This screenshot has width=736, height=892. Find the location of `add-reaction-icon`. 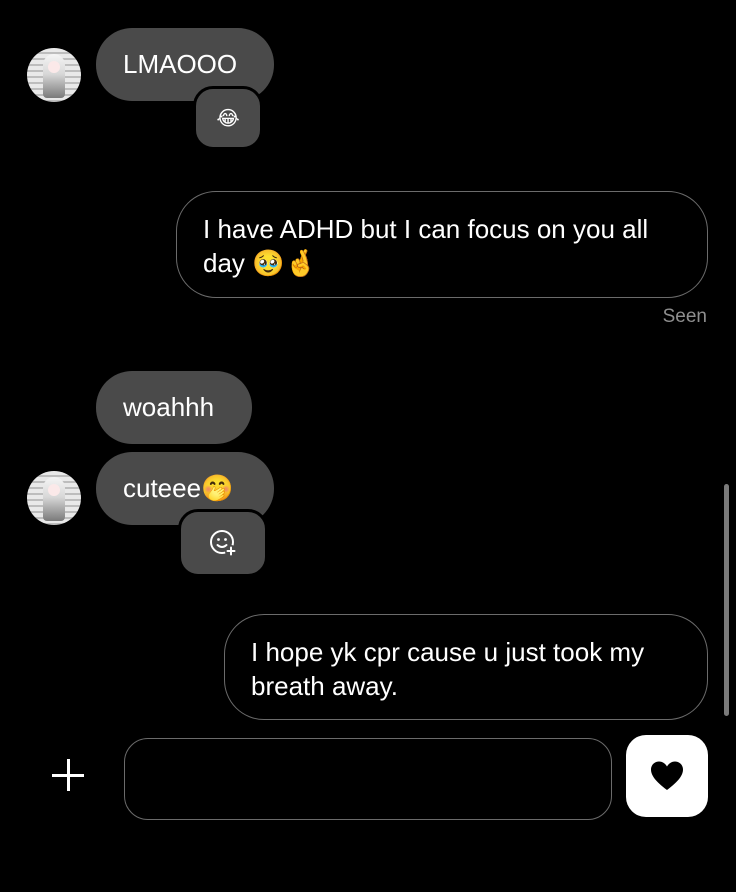

add-reaction-icon is located at coordinates (223, 543).